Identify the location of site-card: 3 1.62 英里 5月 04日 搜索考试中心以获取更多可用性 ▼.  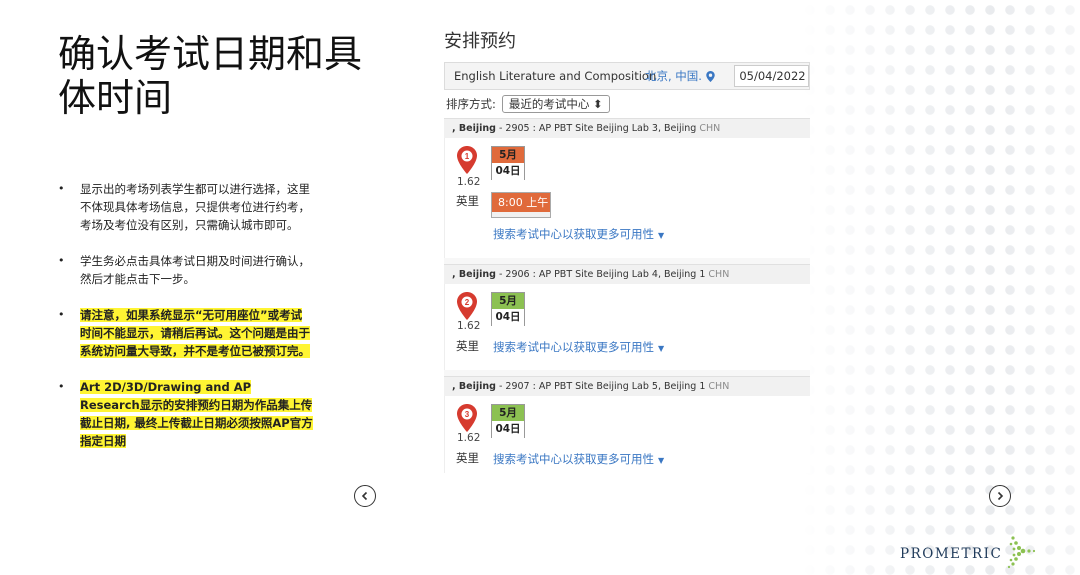
(627, 434).